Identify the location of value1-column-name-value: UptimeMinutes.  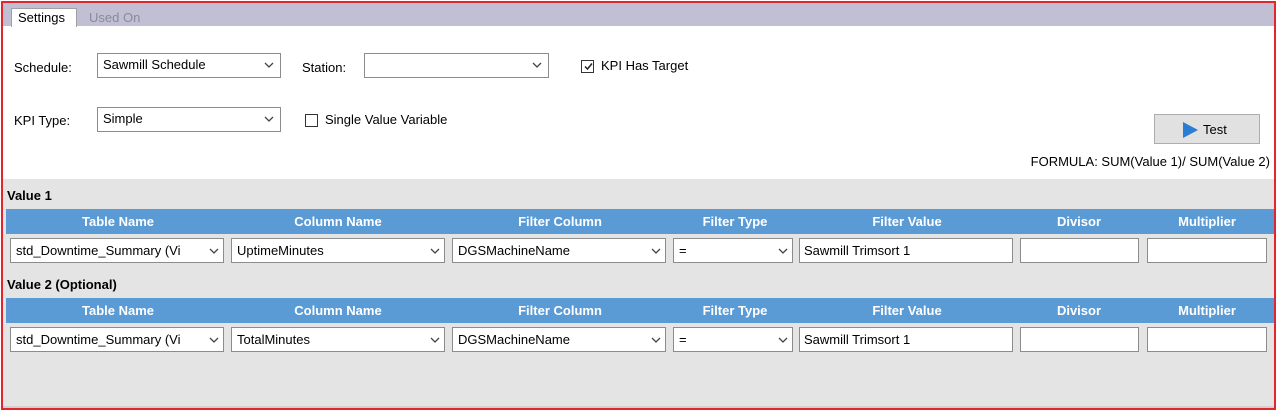
(280, 250).